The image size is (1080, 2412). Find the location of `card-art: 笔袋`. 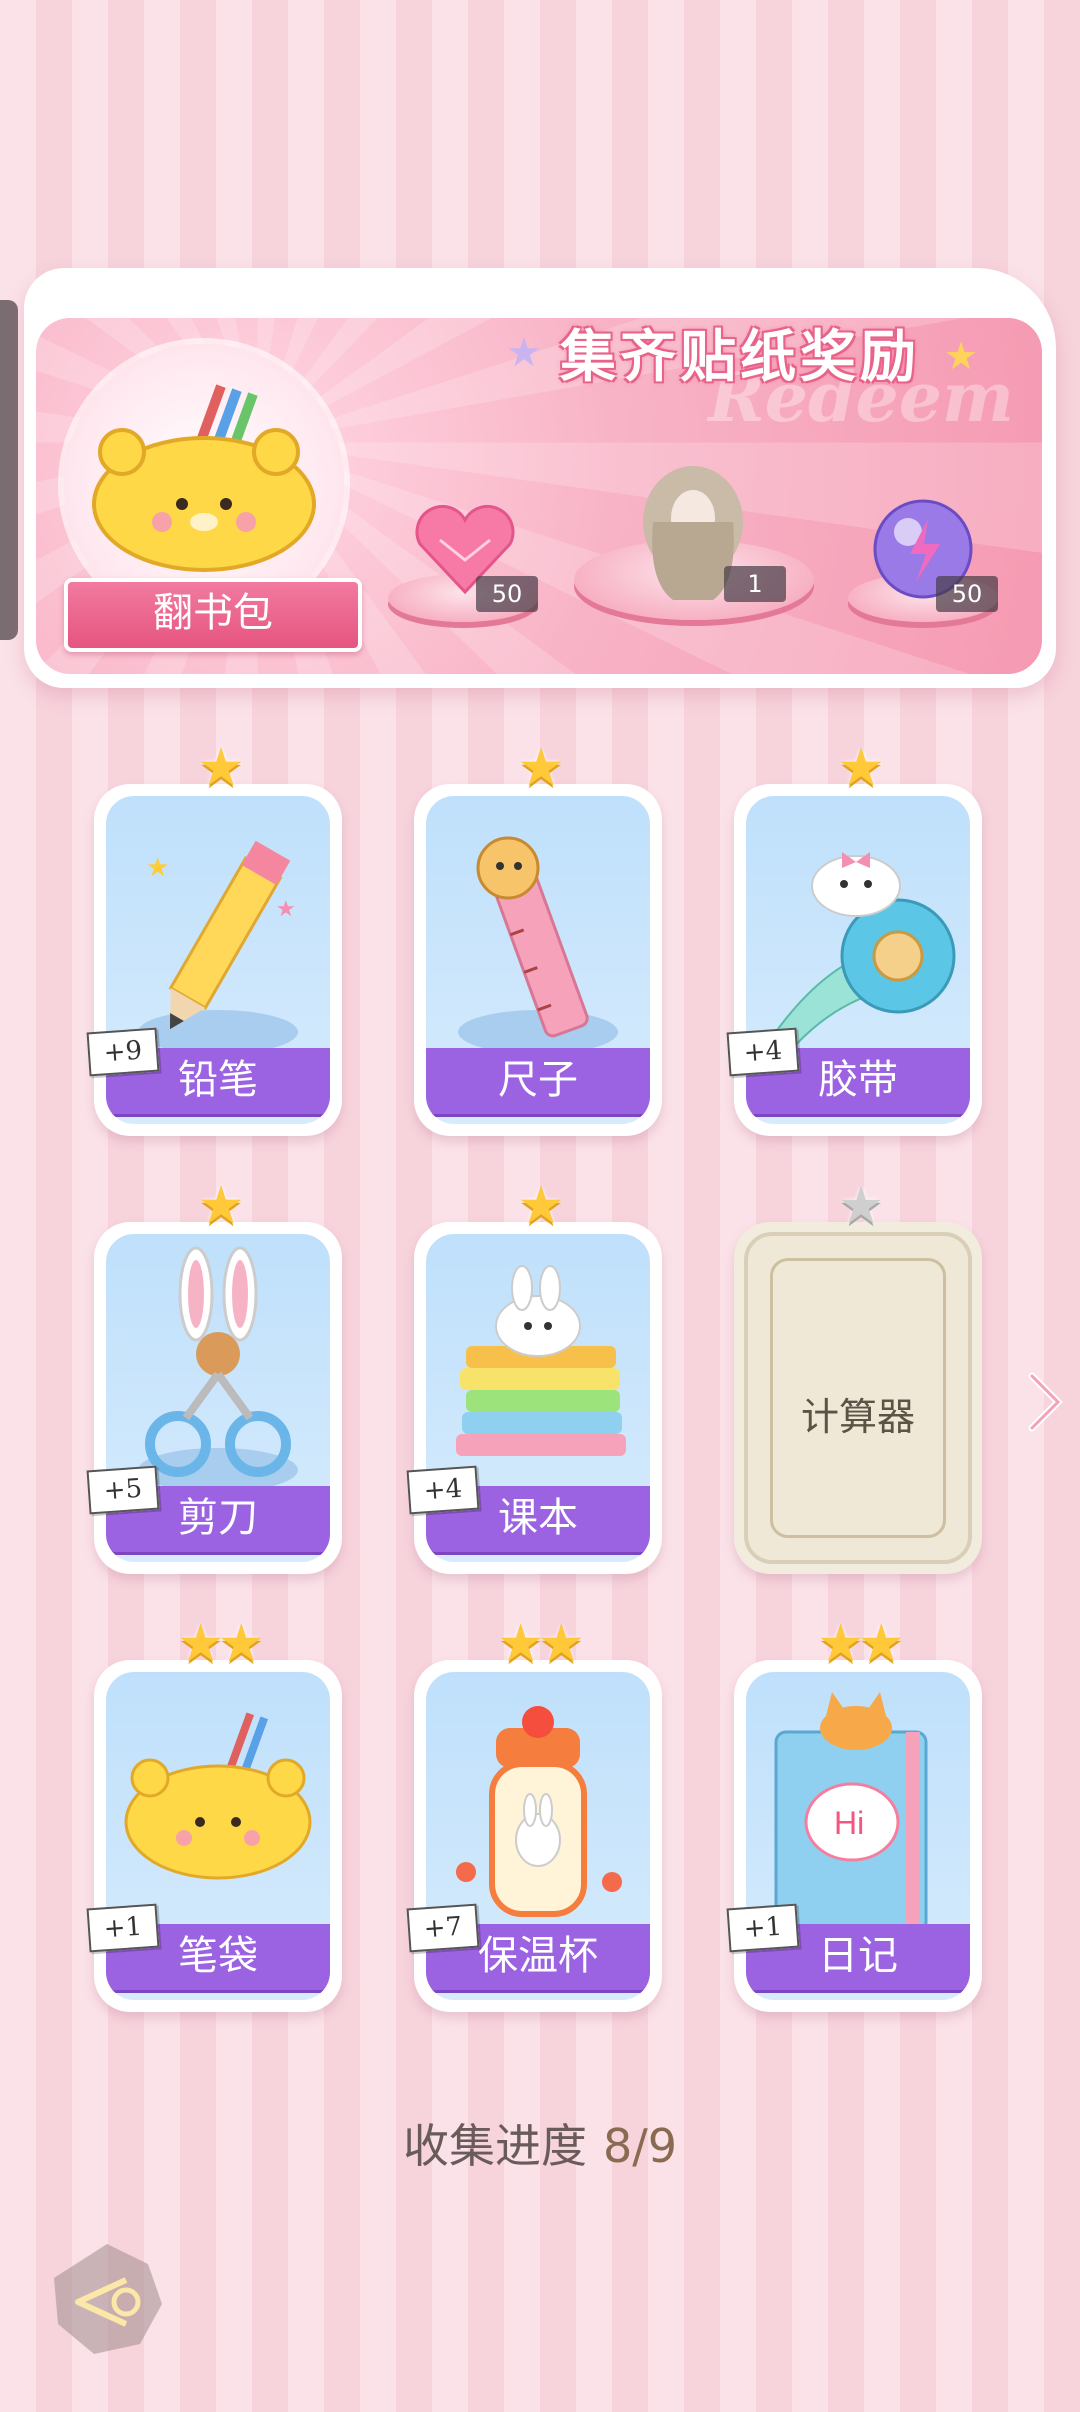

card-art: 笔袋 is located at coordinates (218, 1836).